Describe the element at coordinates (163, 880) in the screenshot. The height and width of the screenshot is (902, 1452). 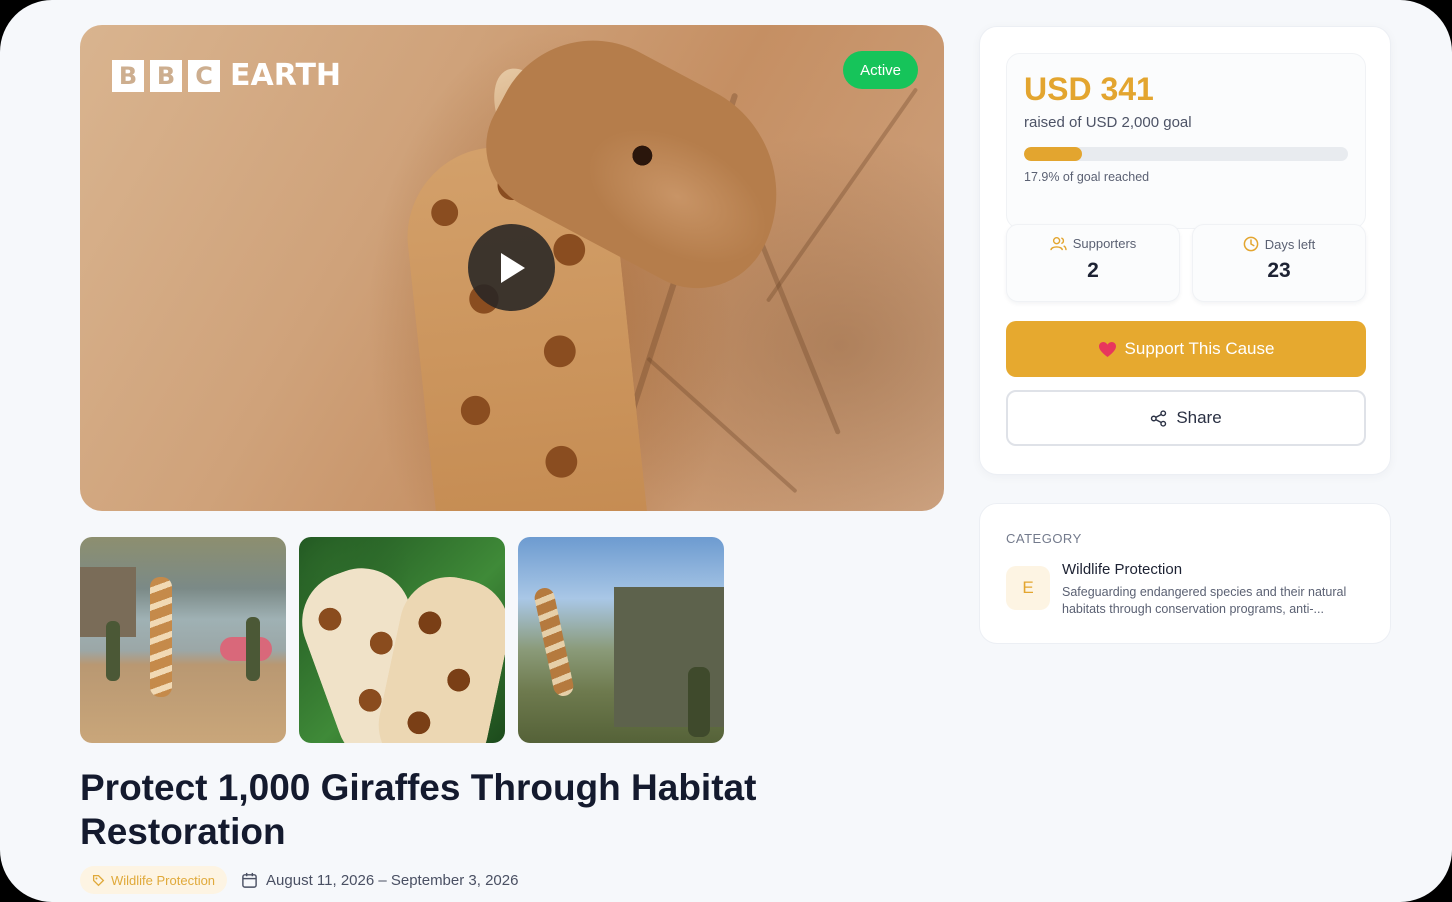
I see `category-tag-label: Wildlife Protection` at that location.